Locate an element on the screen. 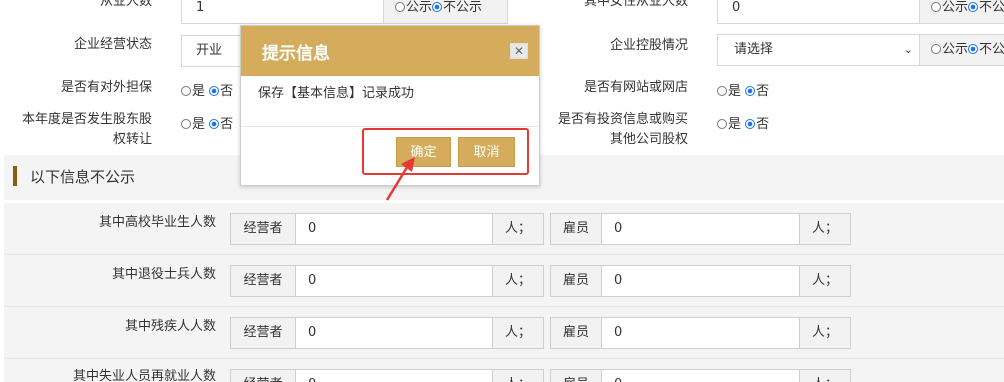 This screenshot has height=382, width=1004. business-status-label: 企业经营状态 is located at coordinates (112, 44).